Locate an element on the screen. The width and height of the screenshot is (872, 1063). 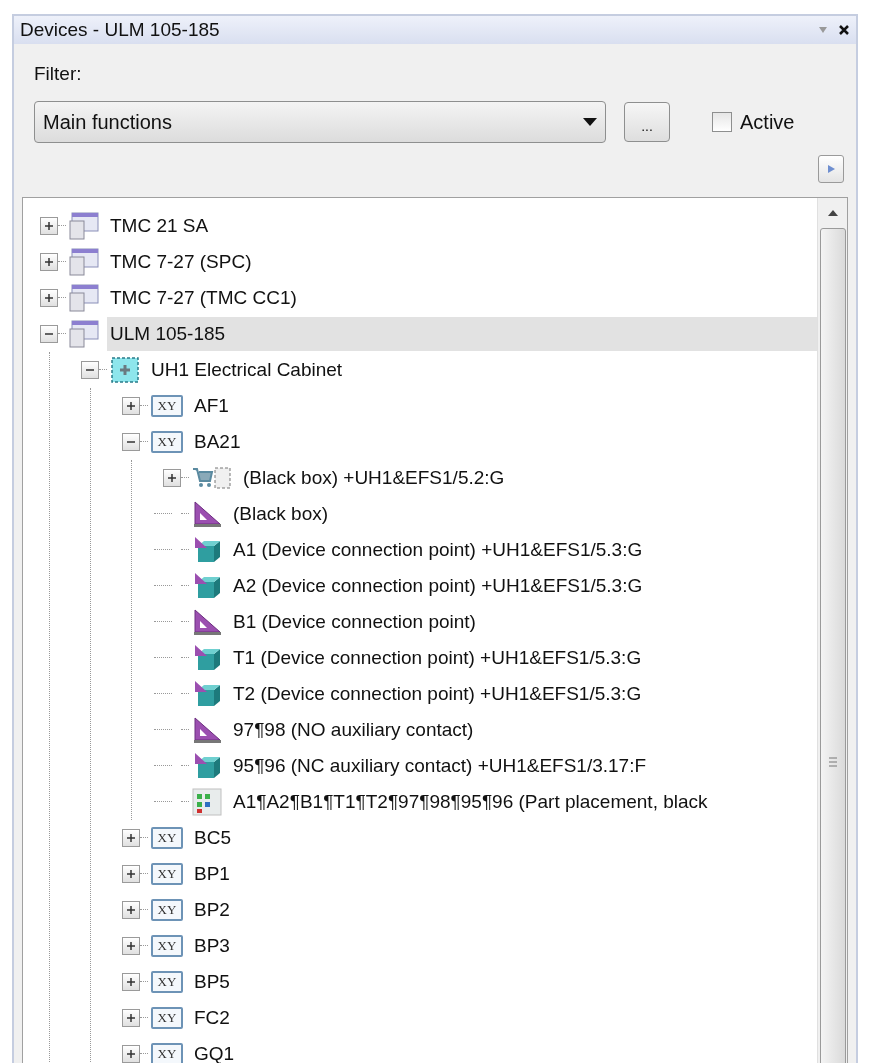
grip-icon is located at coordinates (832, 761).